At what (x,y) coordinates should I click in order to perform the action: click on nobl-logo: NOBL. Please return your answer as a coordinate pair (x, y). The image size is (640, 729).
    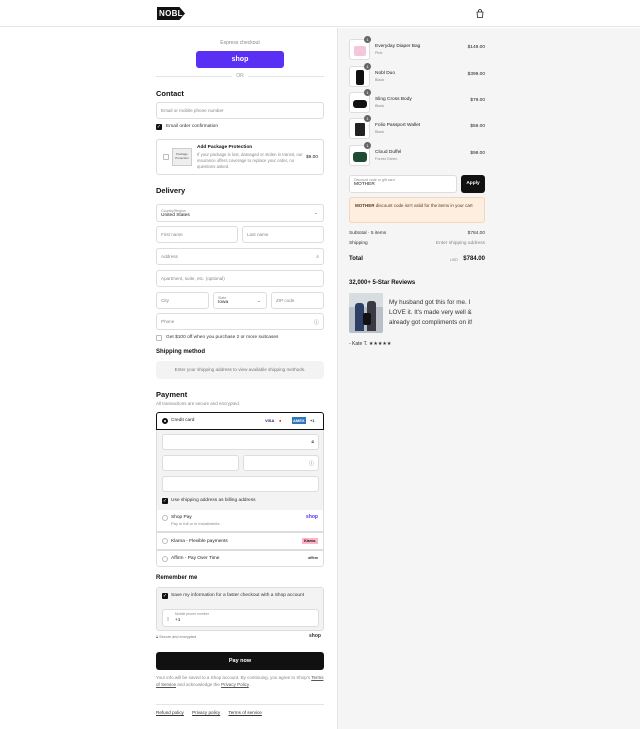
    Looking at the image, I should click on (171, 13).